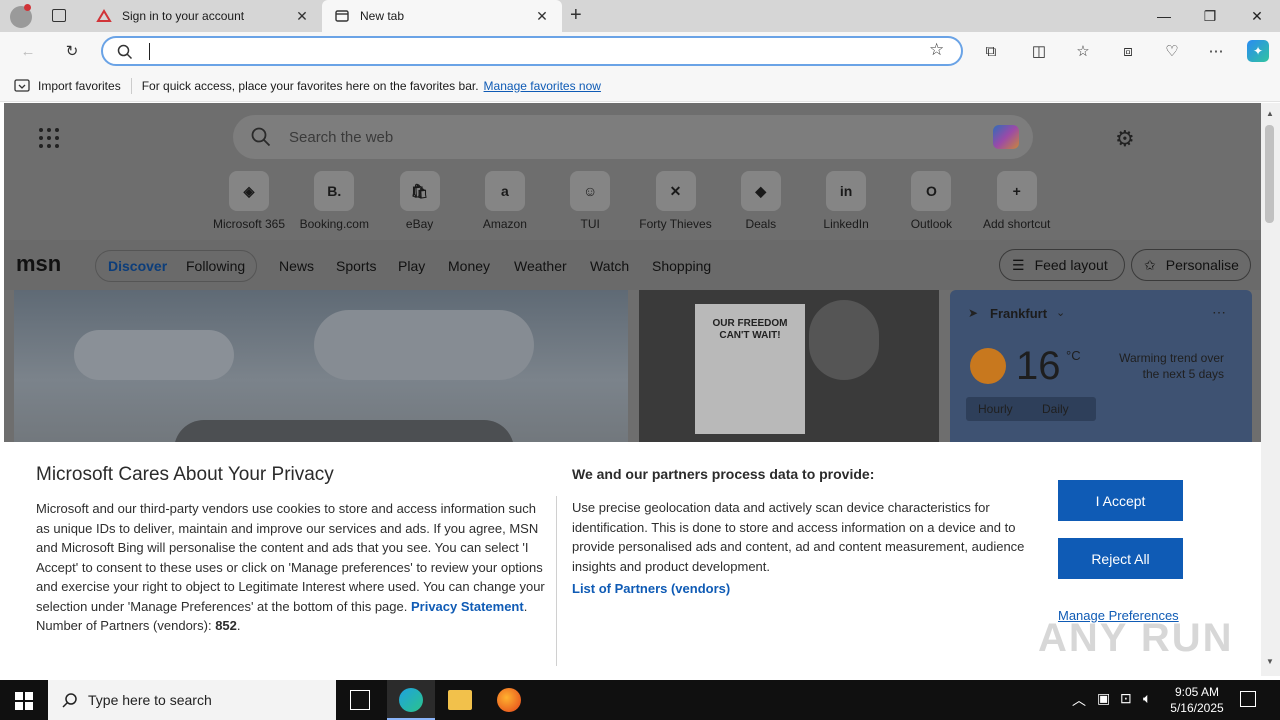  Describe the element at coordinates (1083, 51) in the screenshot. I see `favorites-icon: ☆` at that location.